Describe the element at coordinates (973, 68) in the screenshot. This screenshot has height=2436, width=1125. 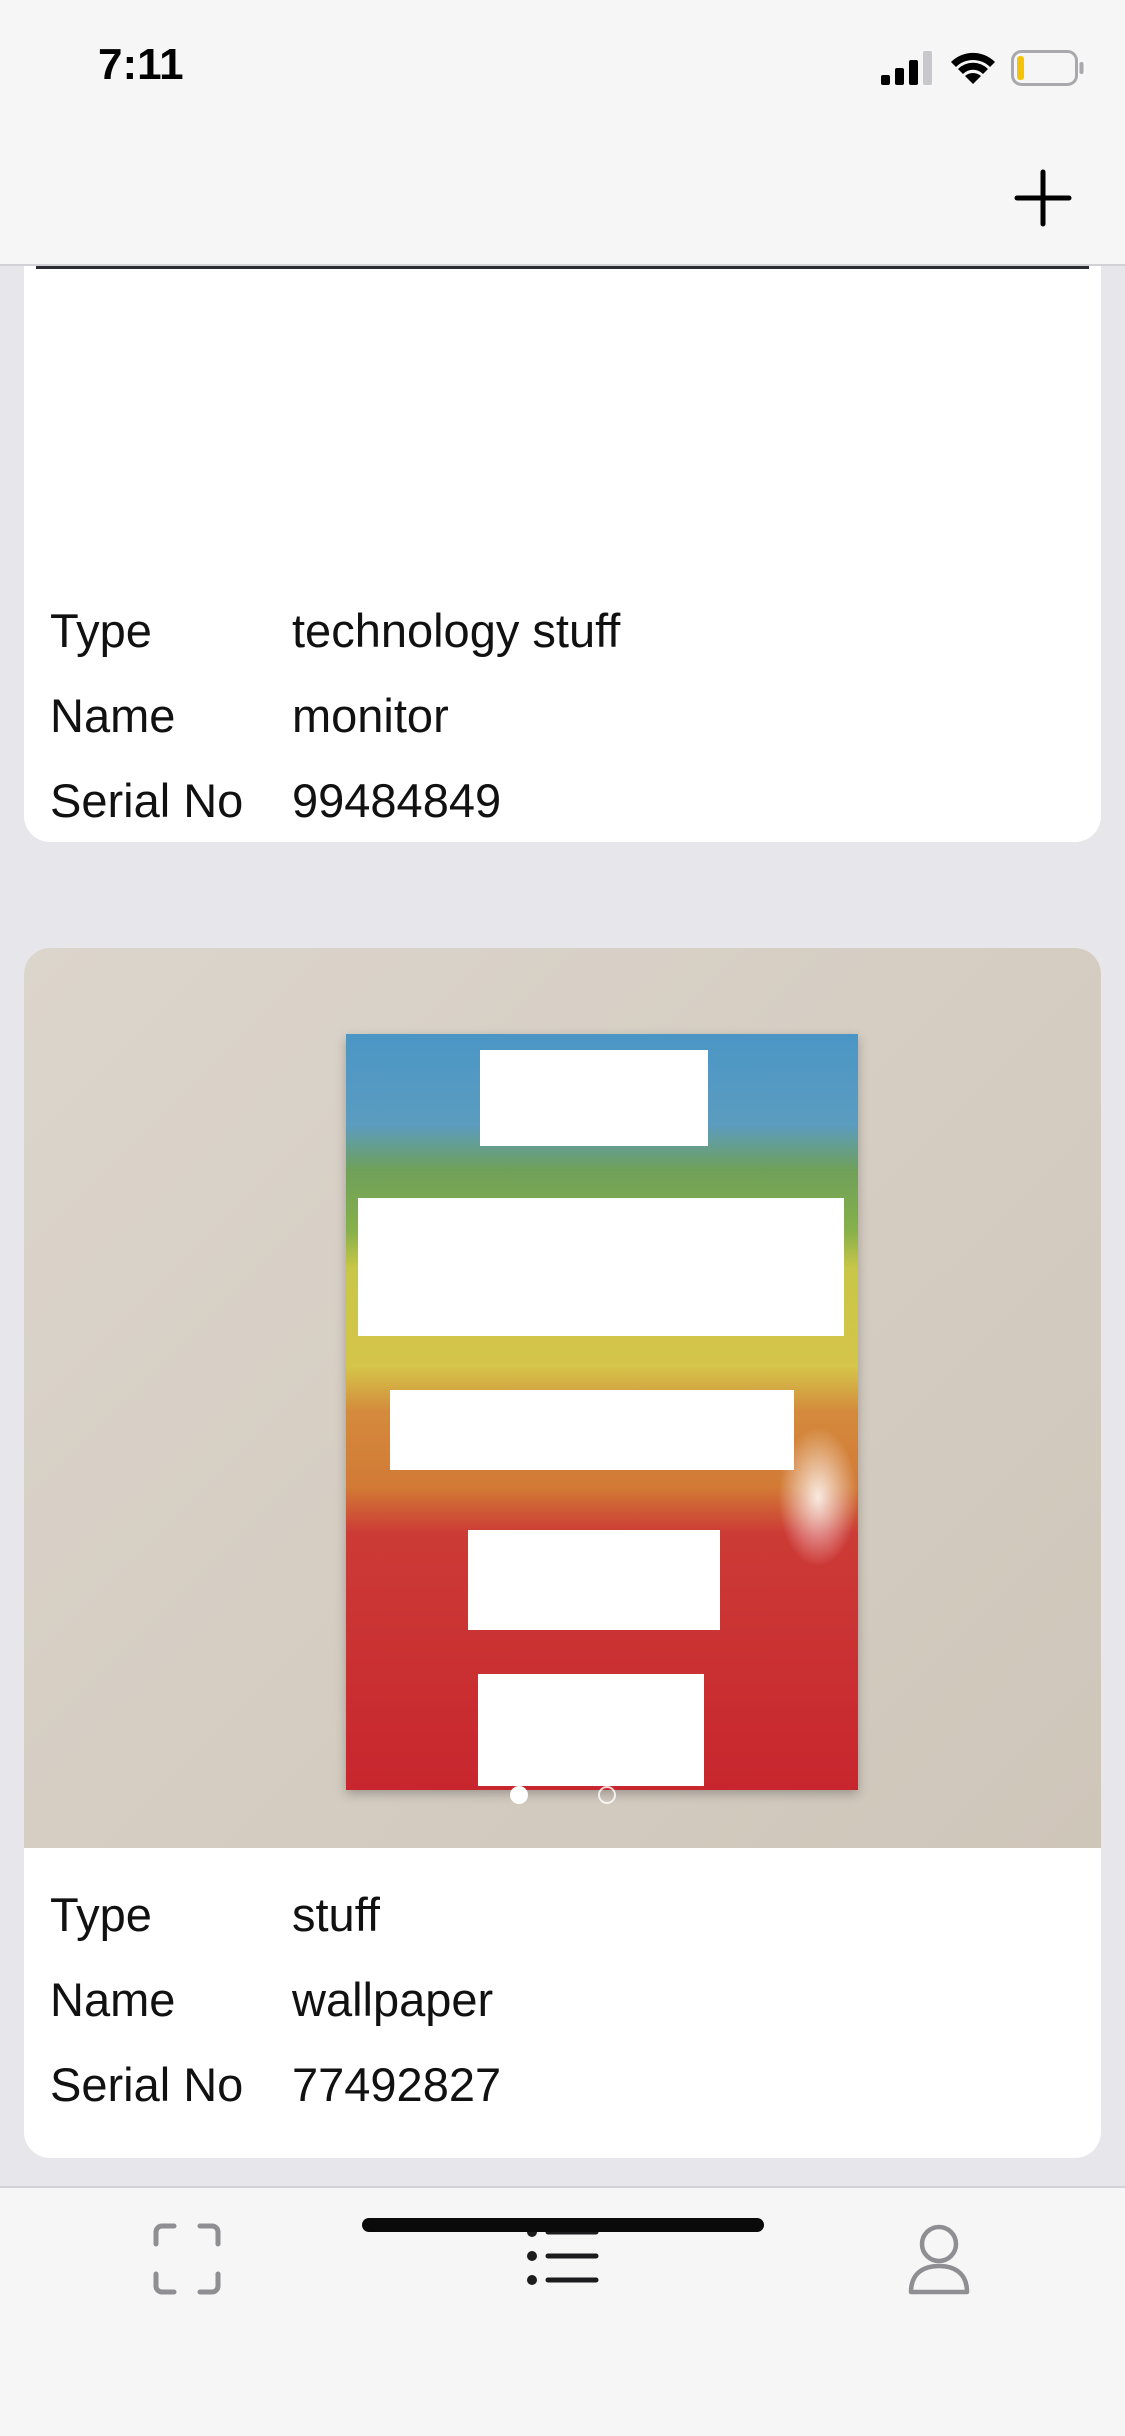
I see `wifi-icon` at that location.